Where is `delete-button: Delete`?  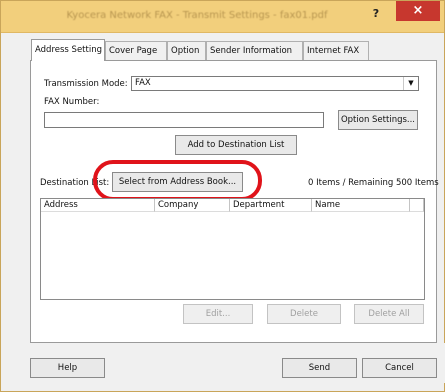
delete-button: Delete is located at coordinates (304, 314).